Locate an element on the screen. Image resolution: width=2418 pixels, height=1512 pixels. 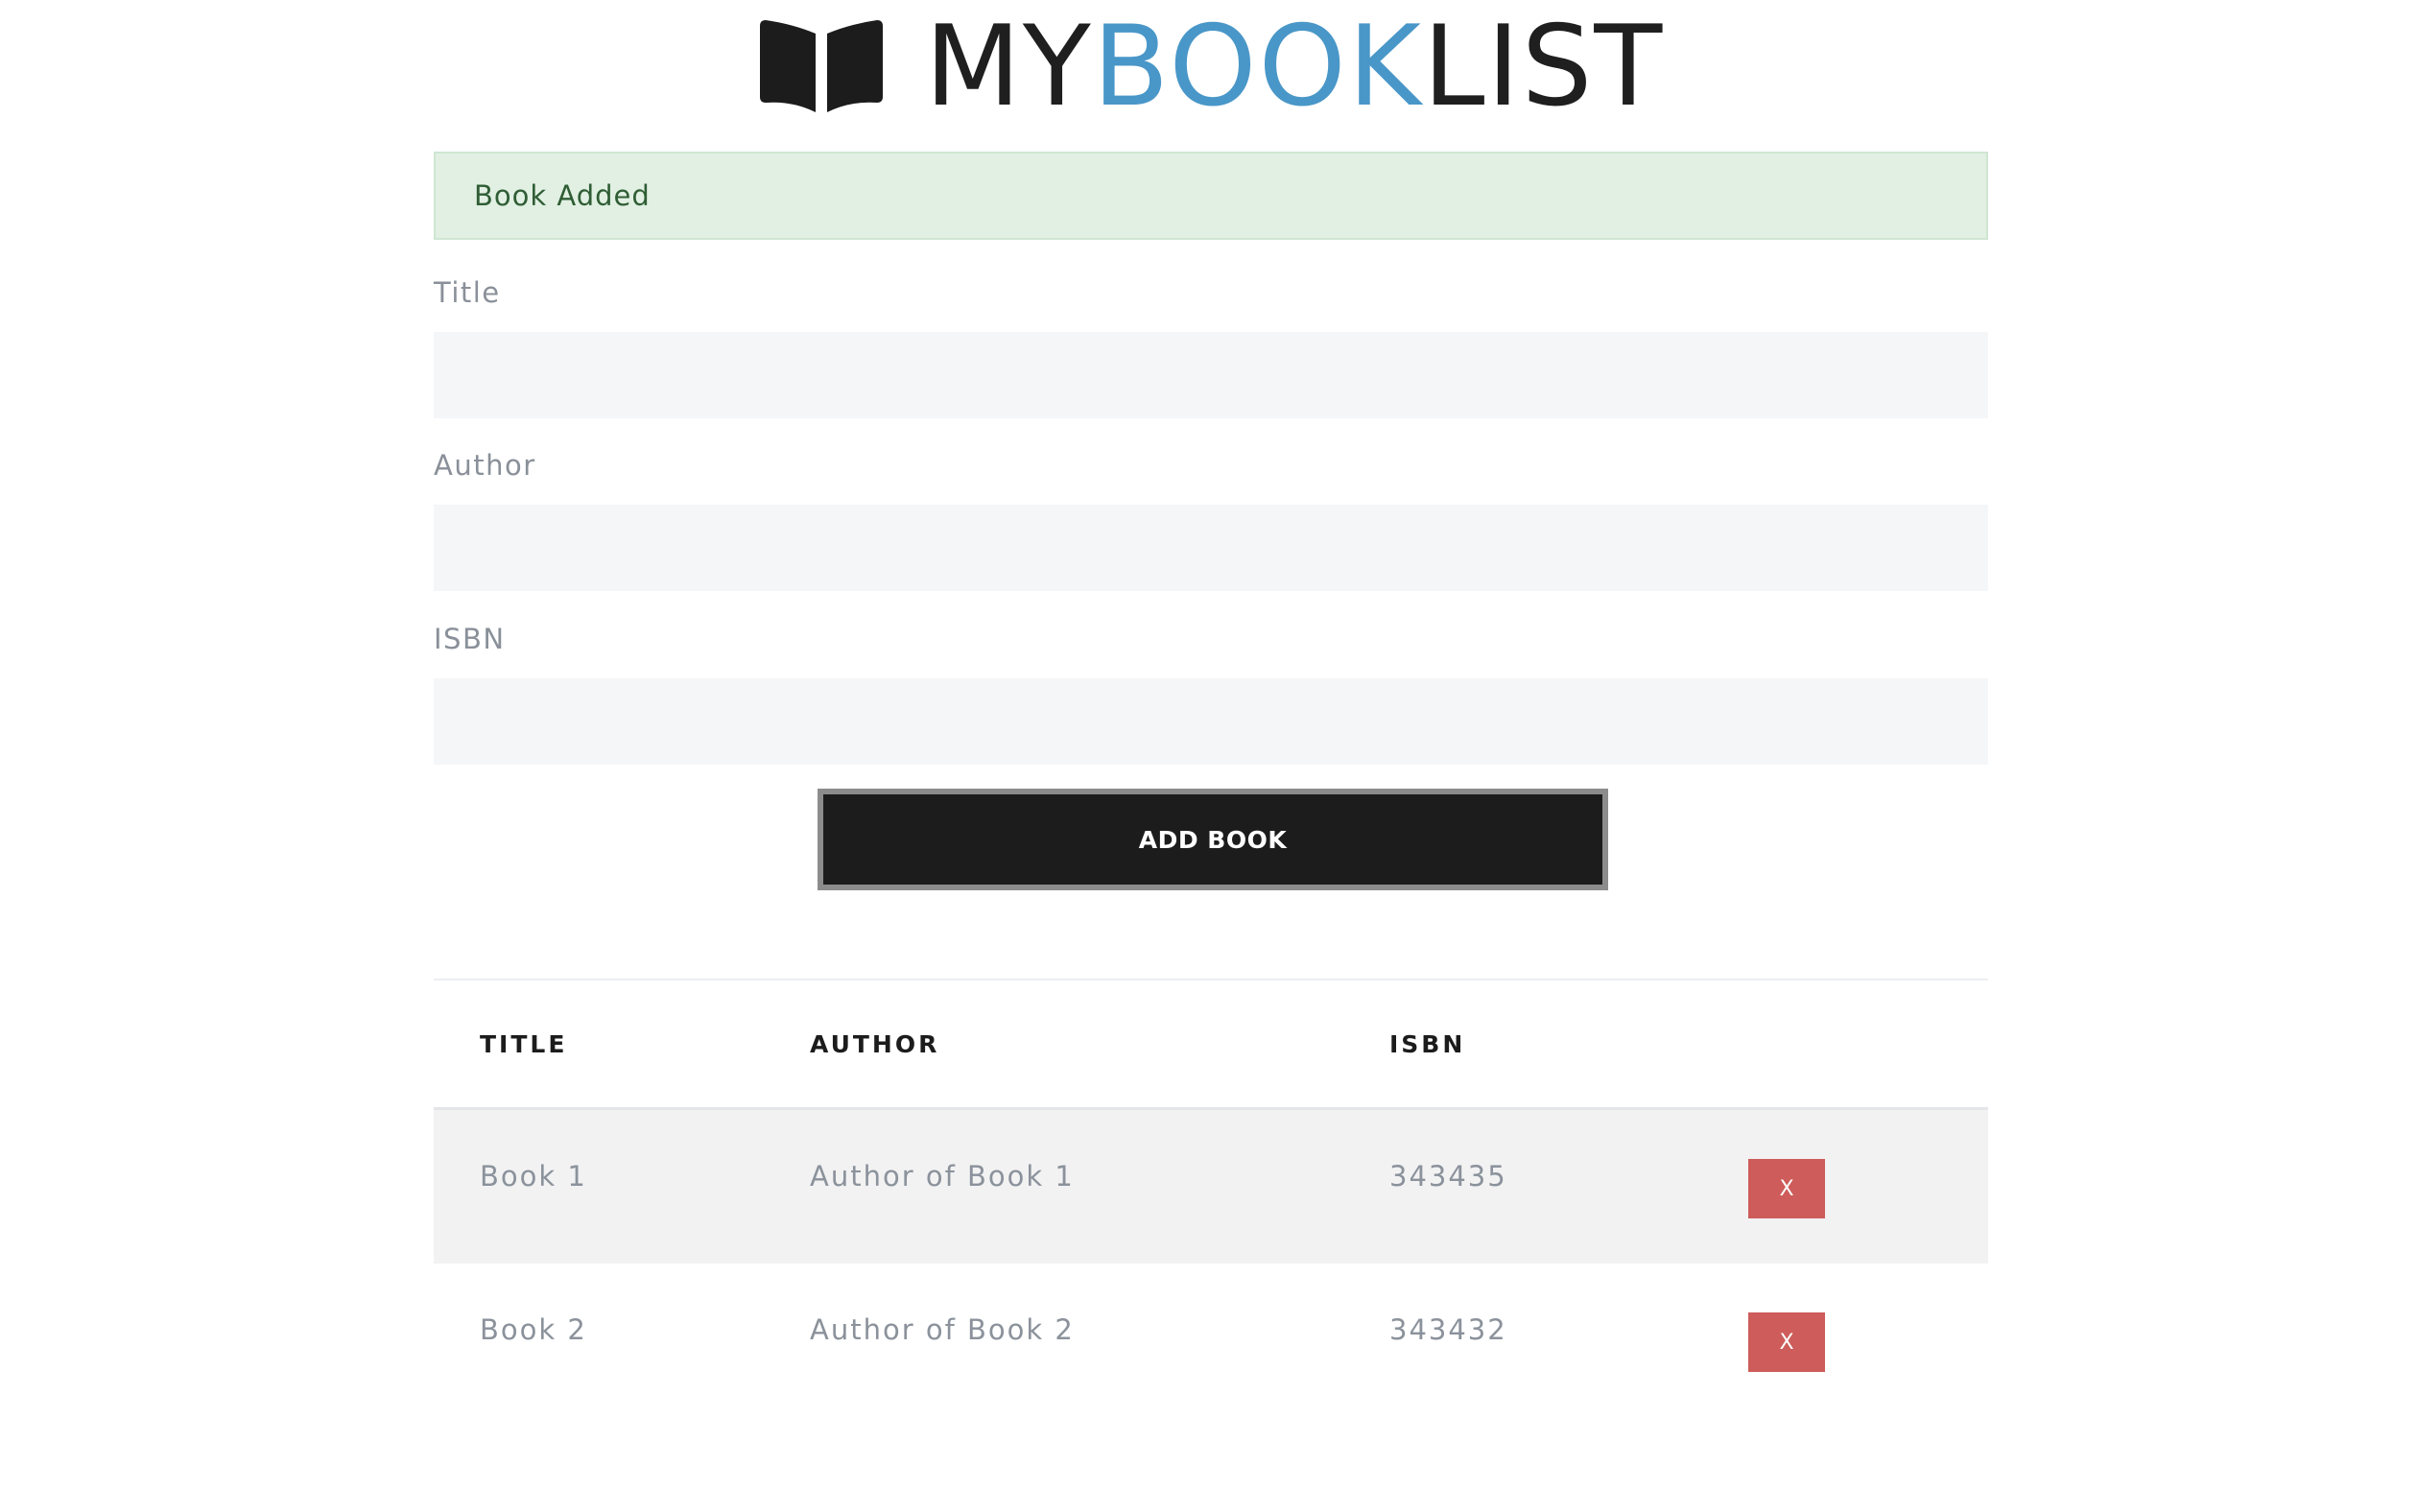
success-alert: Book Added is located at coordinates (1211, 196).